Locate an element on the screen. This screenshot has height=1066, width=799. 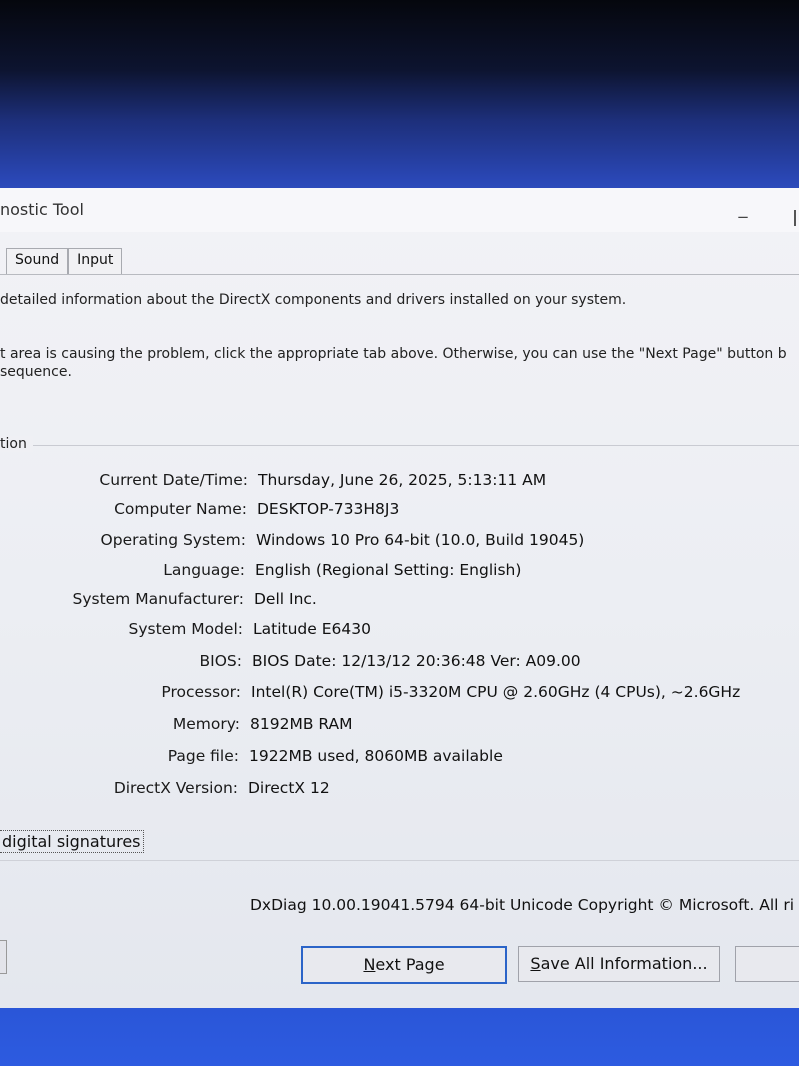
digital-signatures-checkbox: digital signatures is located at coordinates (72, 841).